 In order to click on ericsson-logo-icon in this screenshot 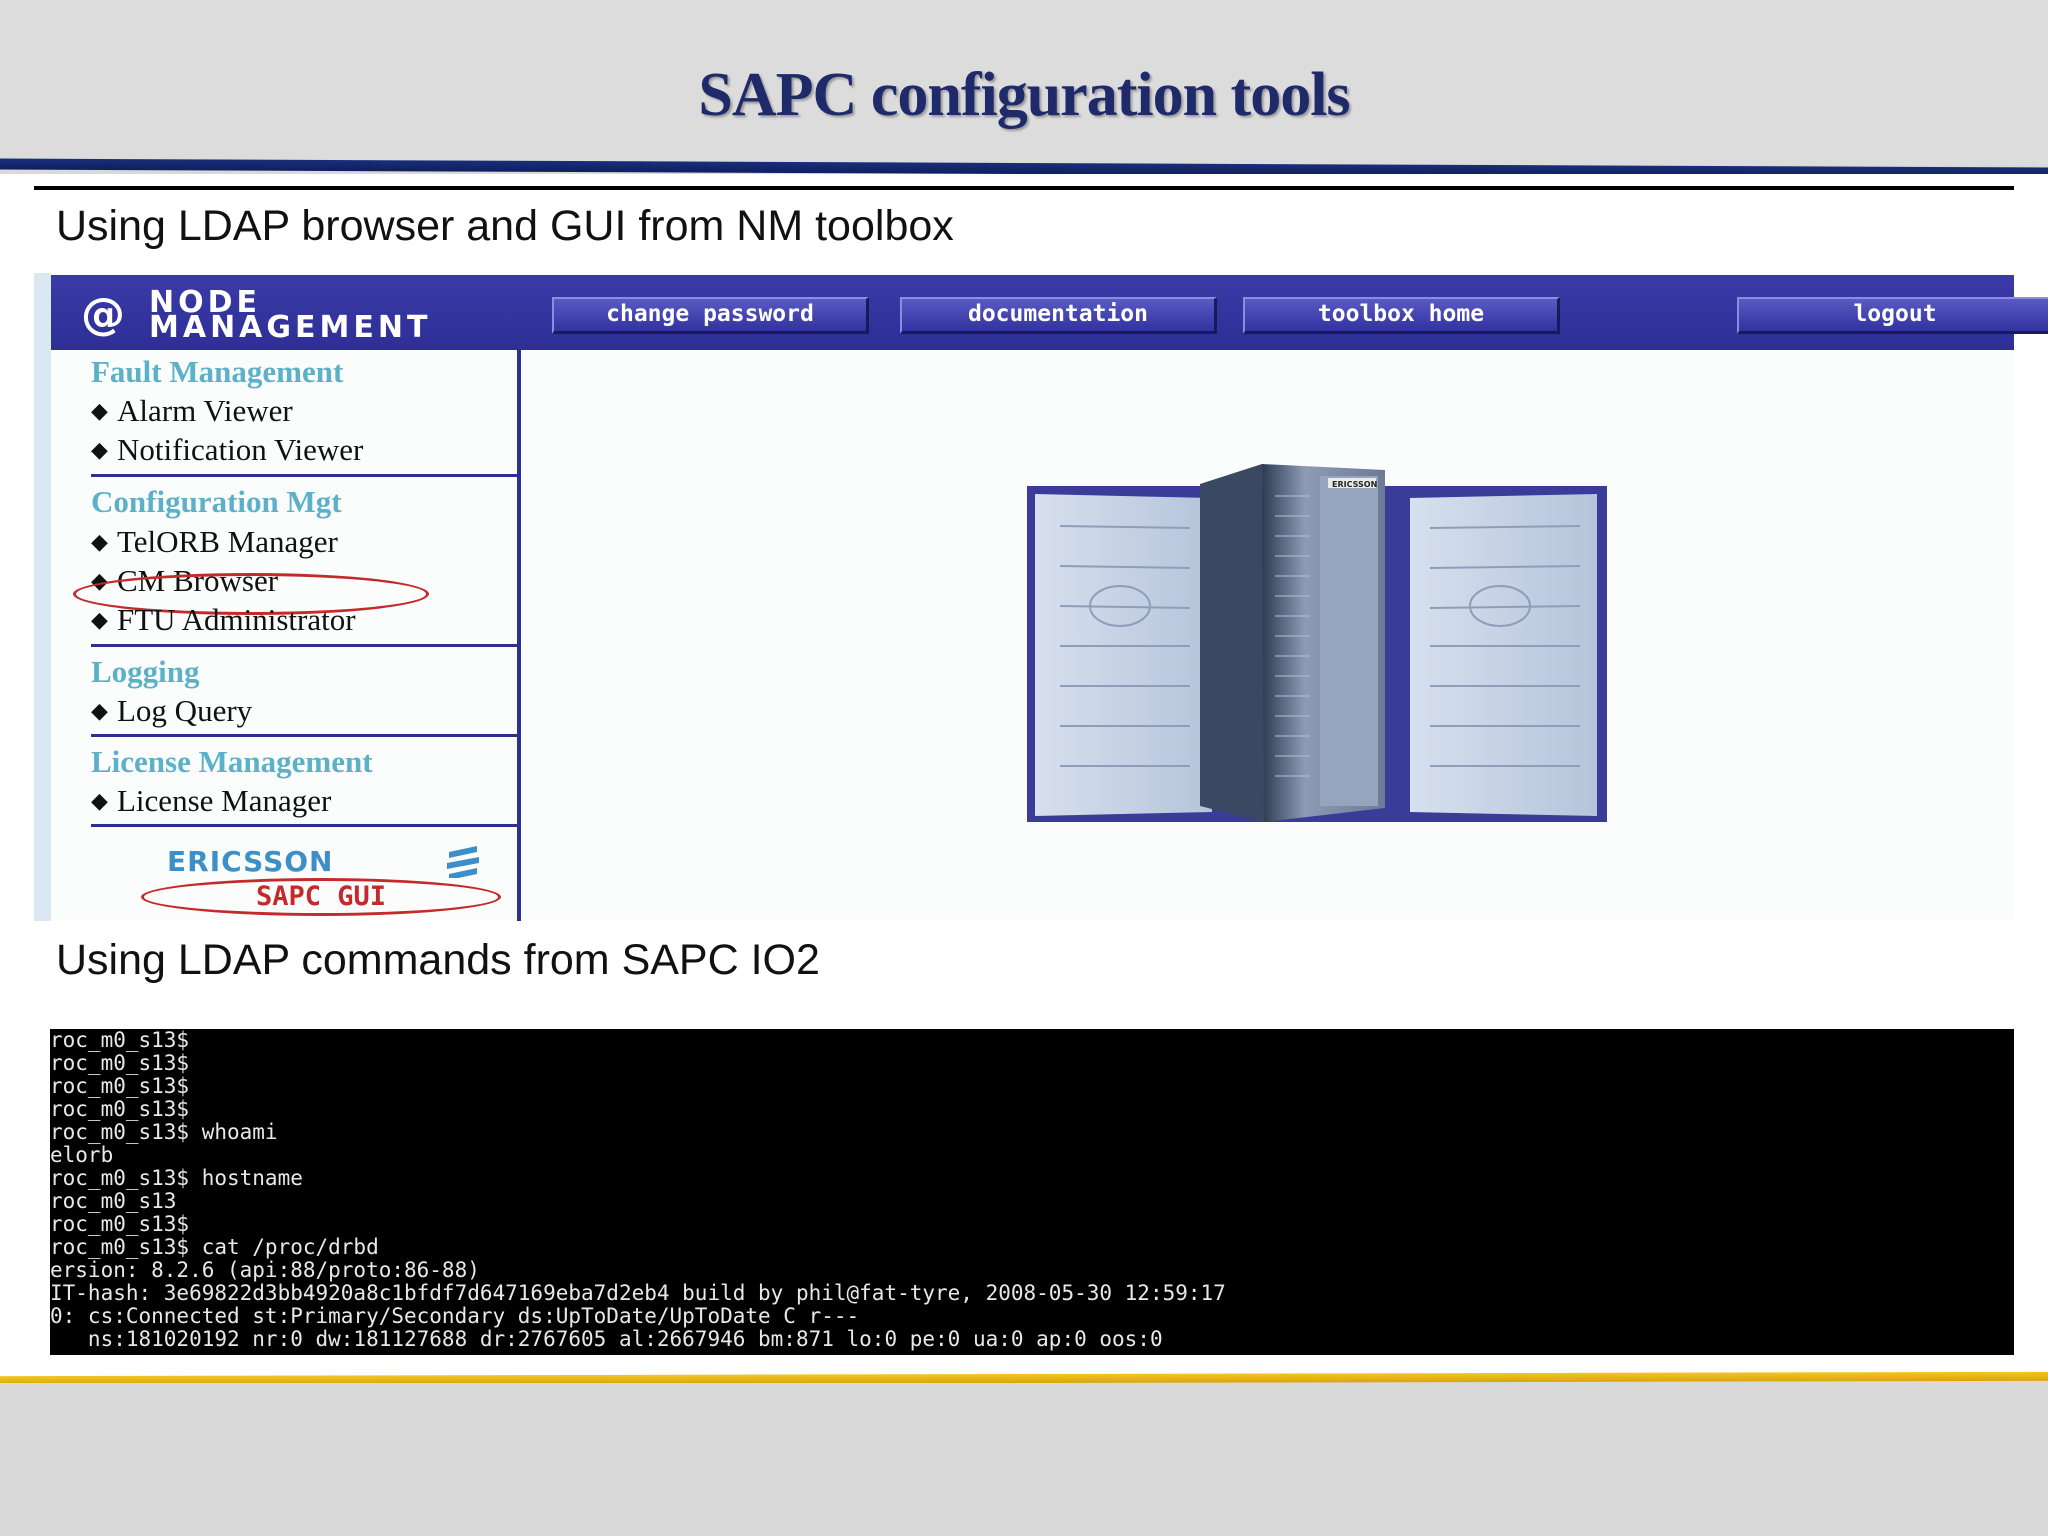, I will do `click(463, 862)`.